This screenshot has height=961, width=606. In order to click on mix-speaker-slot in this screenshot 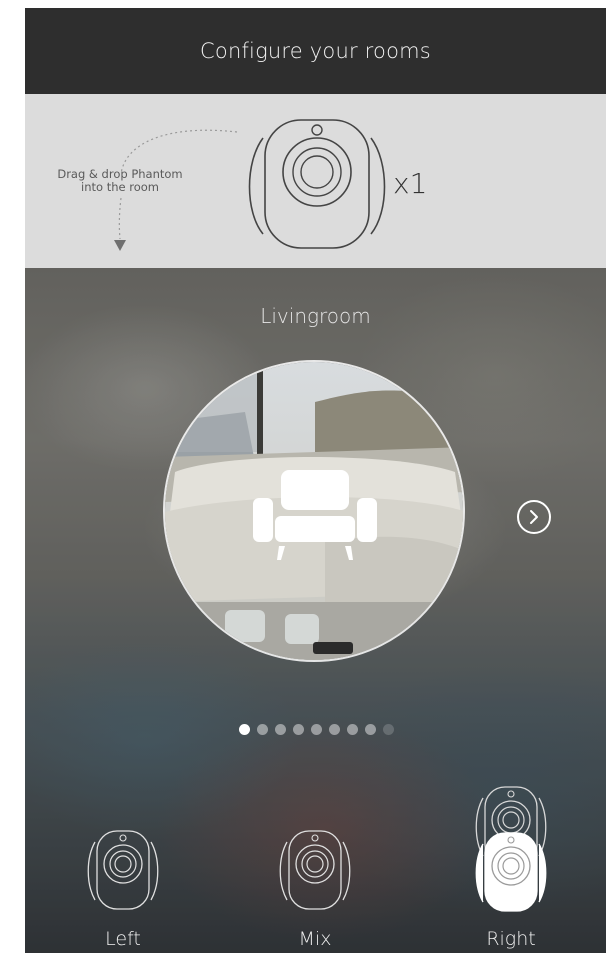, I will do `click(315, 871)`.